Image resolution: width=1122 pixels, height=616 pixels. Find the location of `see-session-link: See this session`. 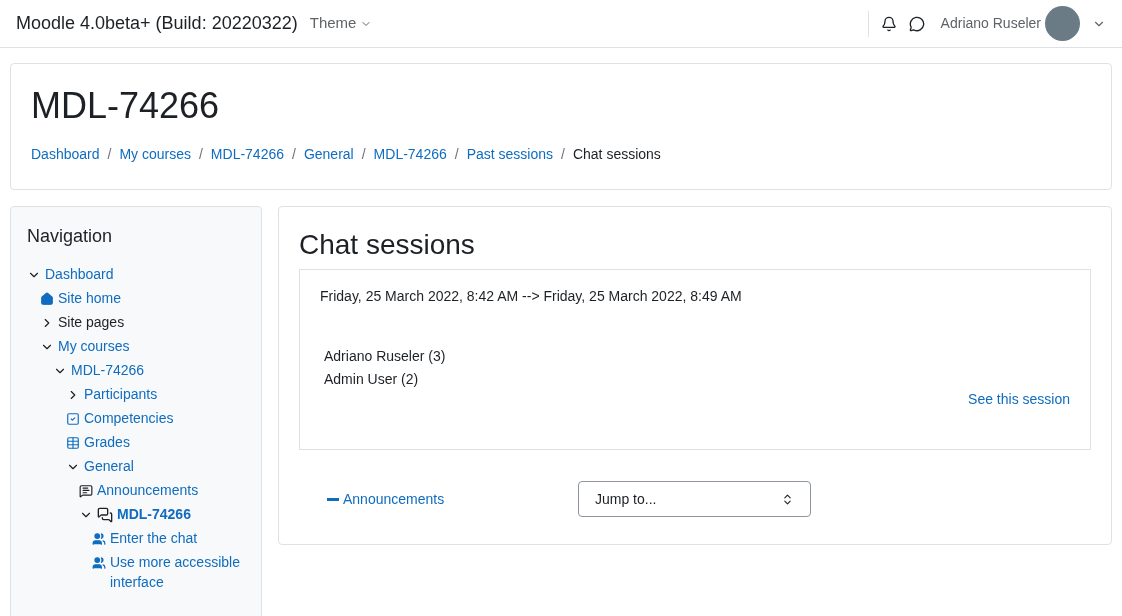

see-session-link: See this session is located at coordinates (1019, 399).